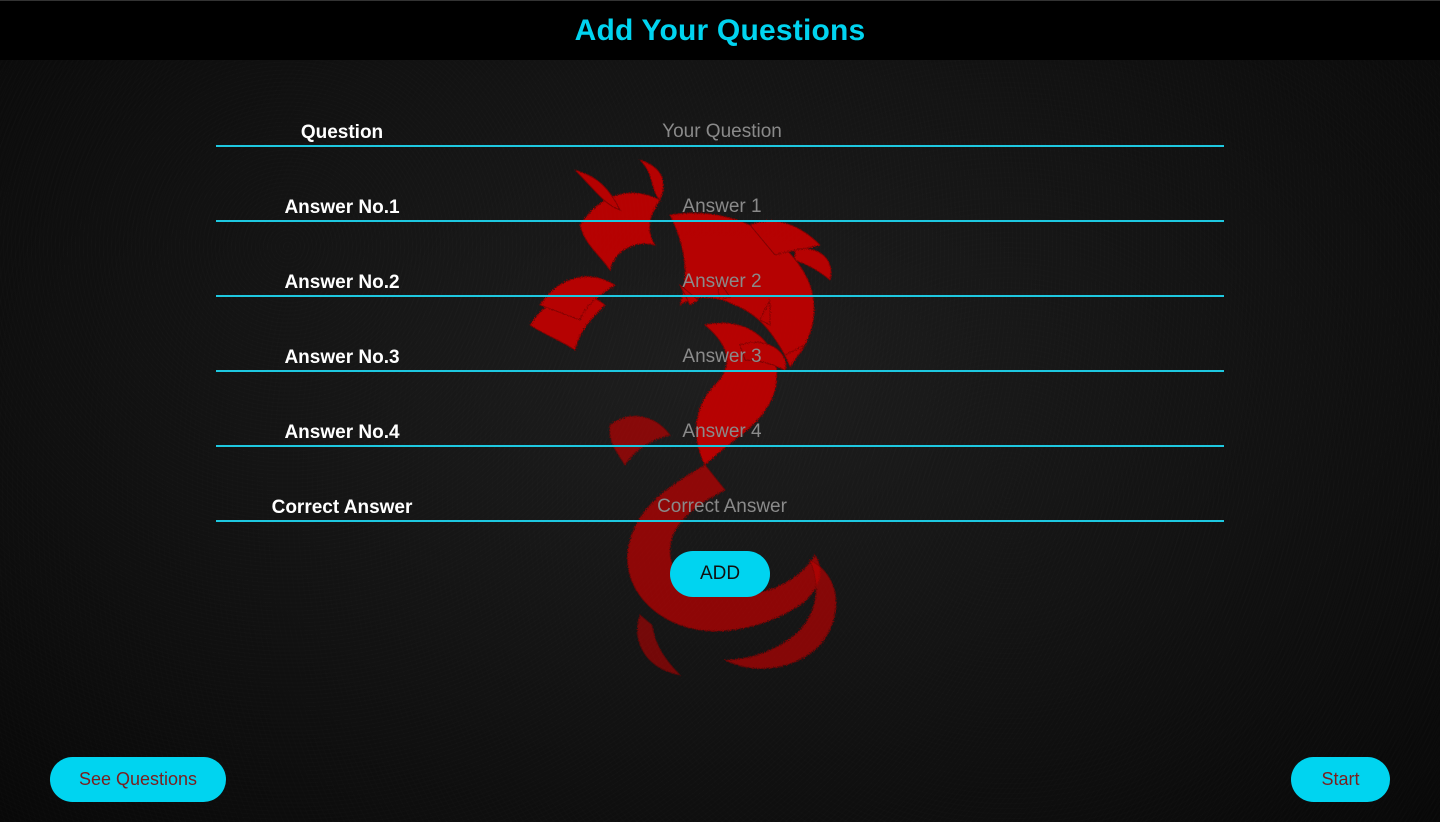 This screenshot has width=1440, height=822. I want to click on answer-4-label: Answer No.4, so click(342, 432).